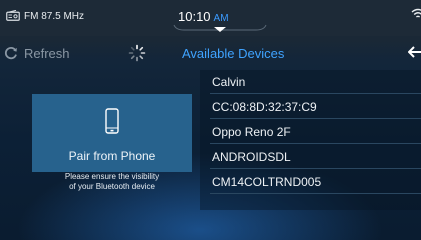 This screenshot has width=421, height=240. Describe the element at coordinates (10, 53) in the screenshot. I see `refresh-icon` at that location.